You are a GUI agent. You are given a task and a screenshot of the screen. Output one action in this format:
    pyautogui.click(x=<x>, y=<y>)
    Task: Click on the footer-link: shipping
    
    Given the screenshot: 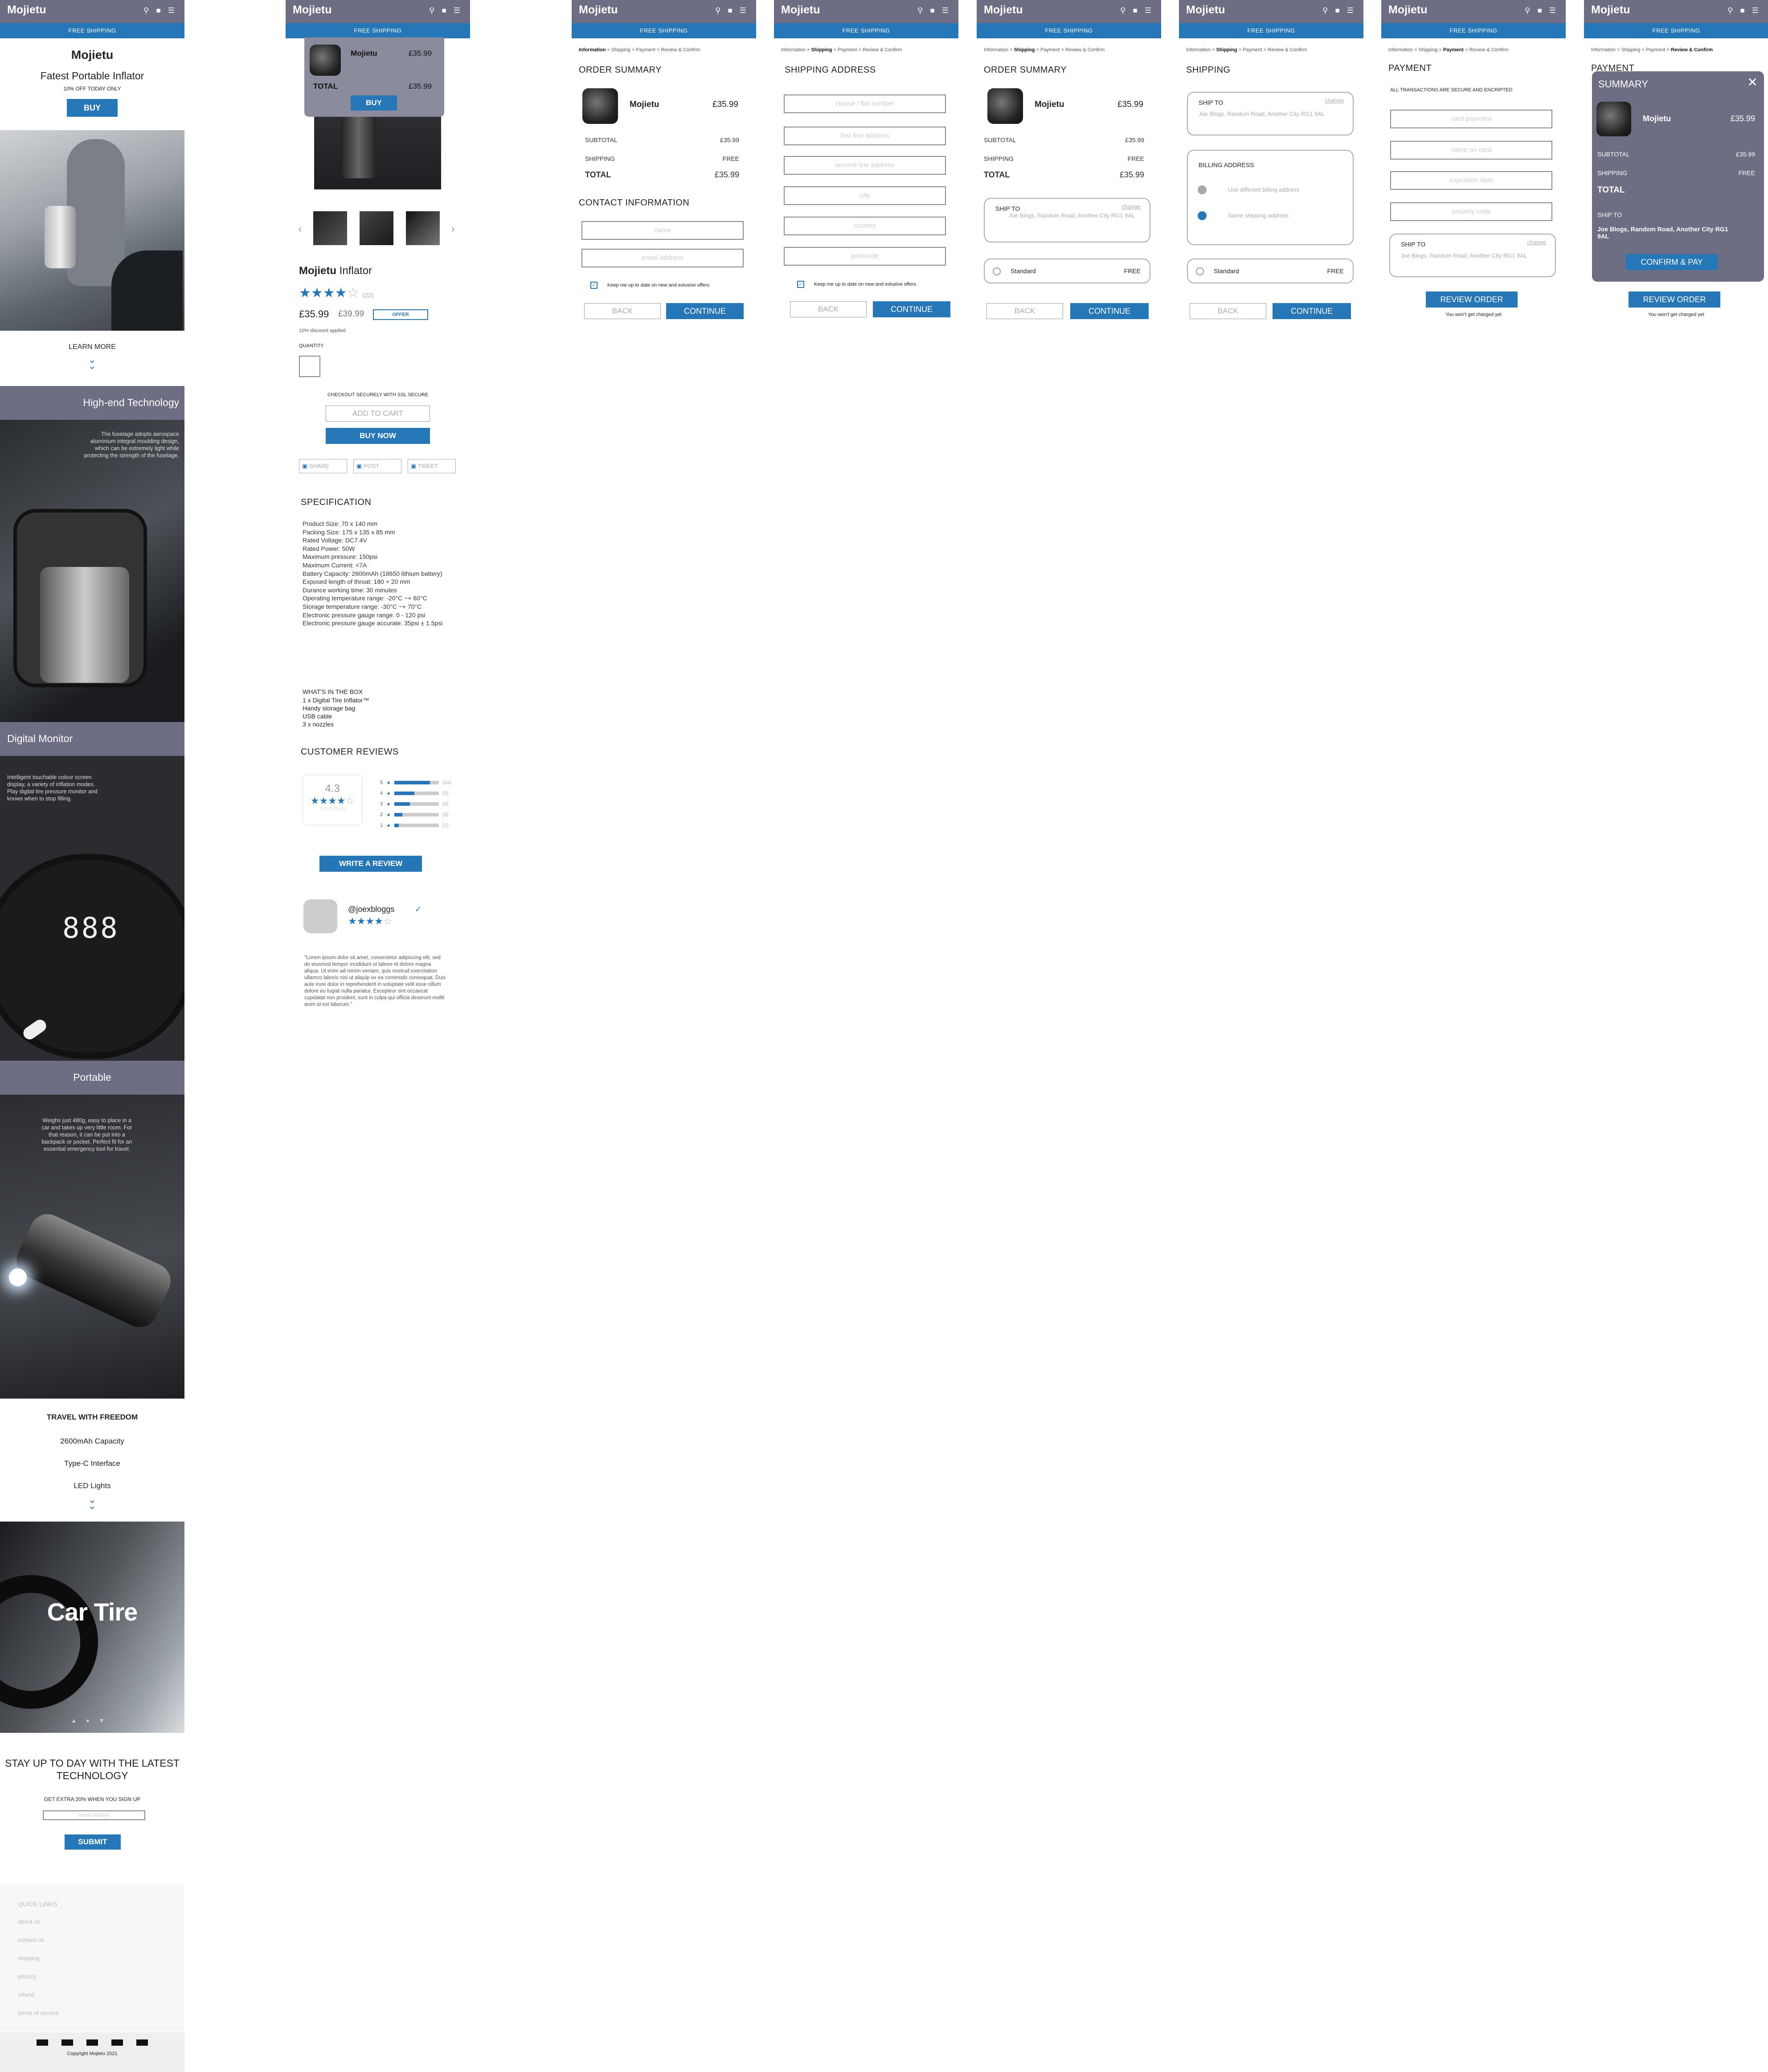 What is the action you would take?
    pyautogui.click(x=101, y=1958)
    